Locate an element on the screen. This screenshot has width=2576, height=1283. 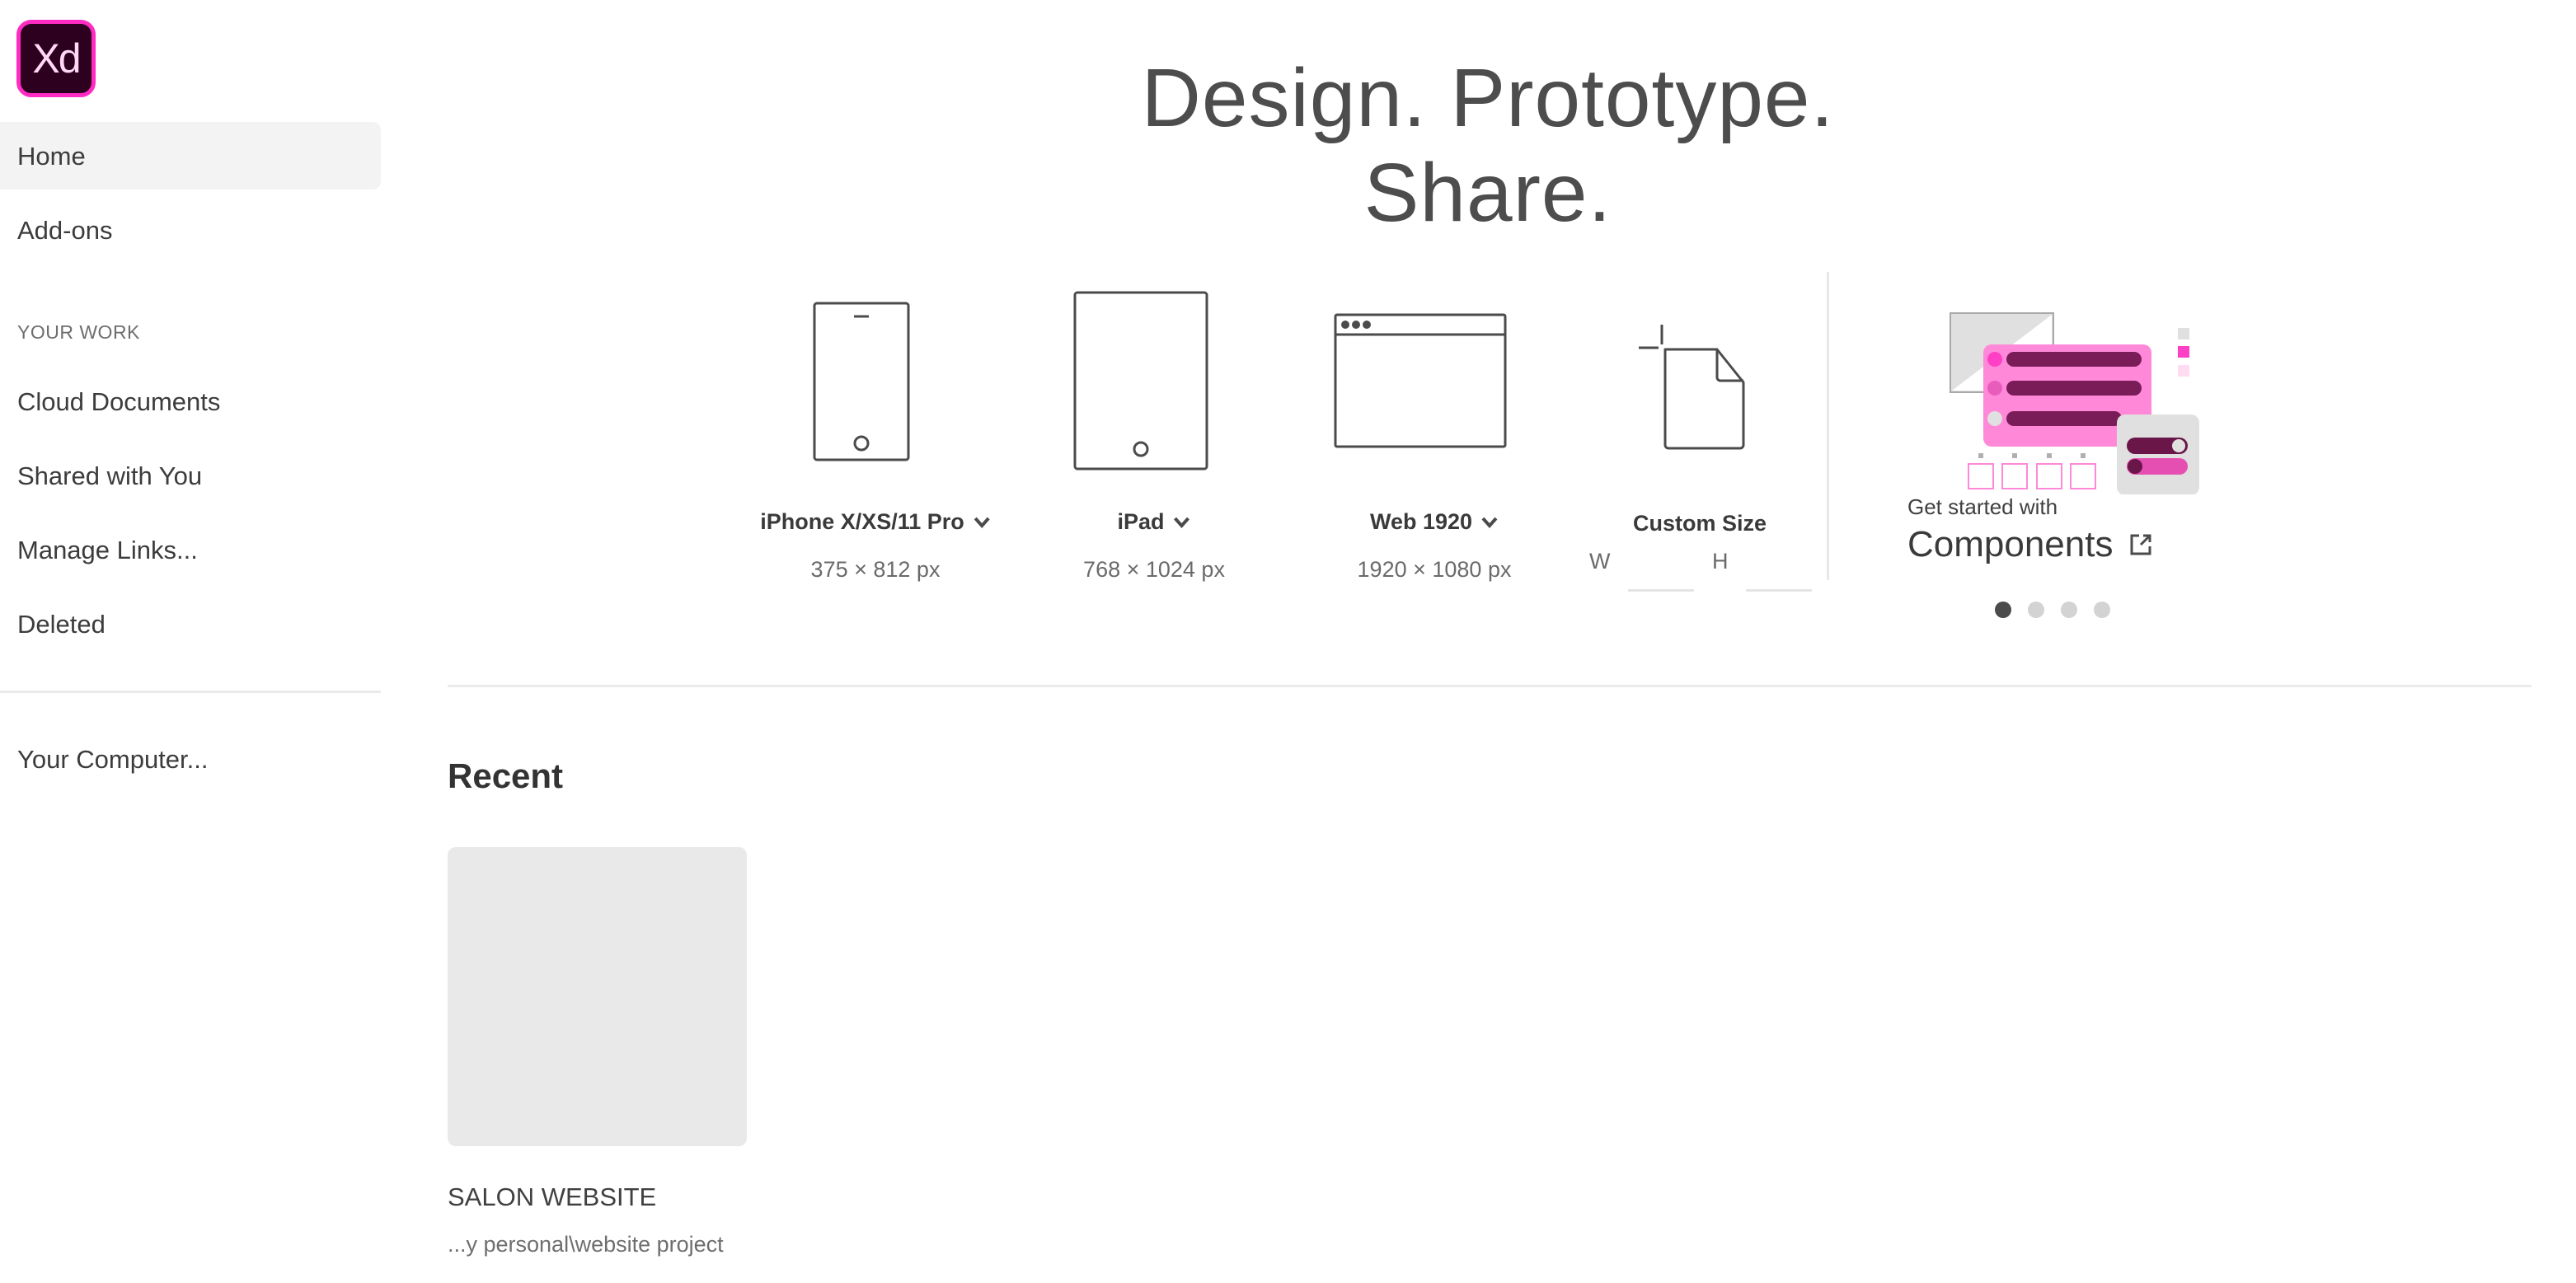
preset-ipad-label: iPad is located at coordinates (1141, 521).